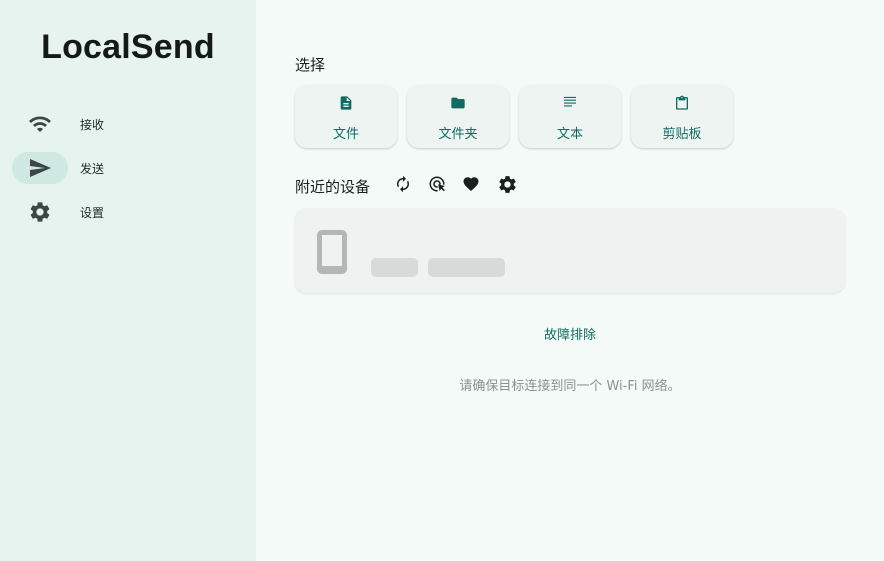 The image size is (884, 561). I want to click on sidebar-item-label: 接收, so click(92, 125).